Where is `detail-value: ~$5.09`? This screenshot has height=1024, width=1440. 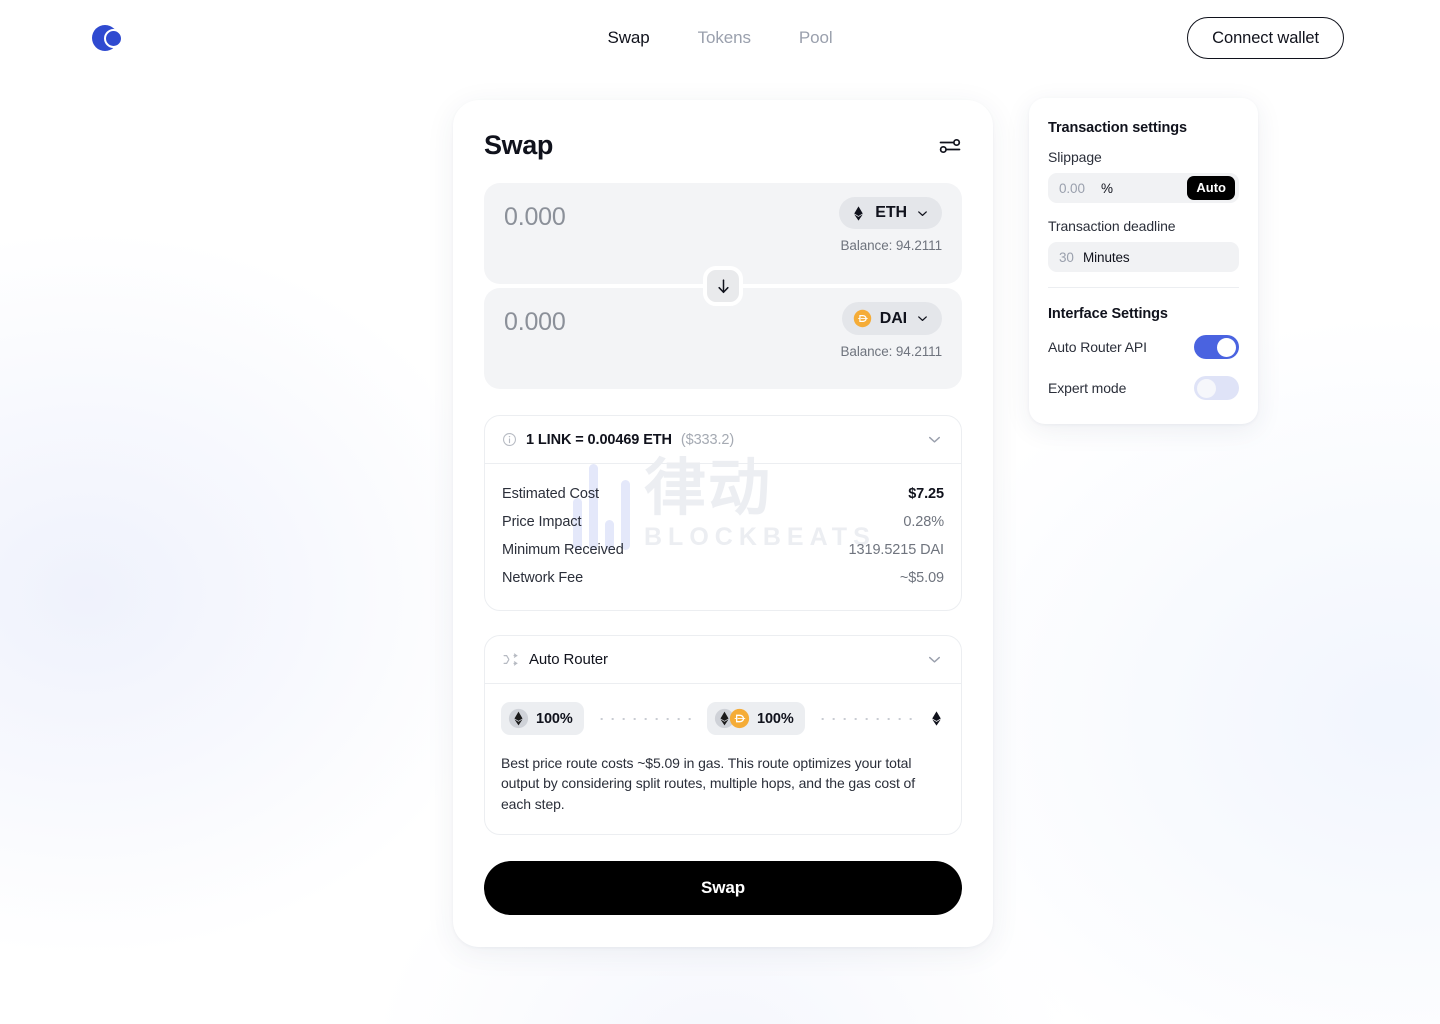 detail-value: ~$5.09 is located at coordinates (921, 578).